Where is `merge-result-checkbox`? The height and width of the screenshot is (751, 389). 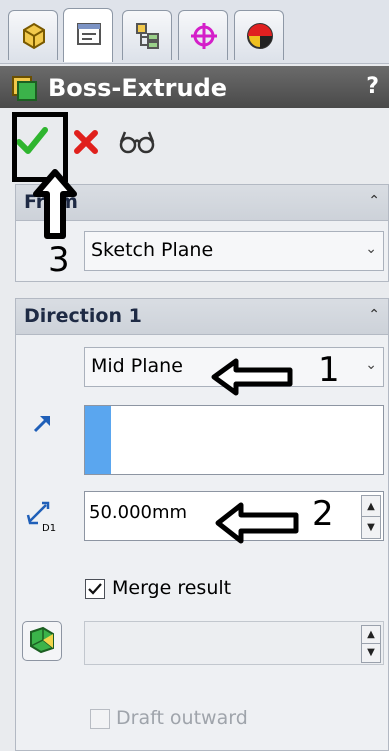 merge-result-checkbox is located at coordinates (95, 589).